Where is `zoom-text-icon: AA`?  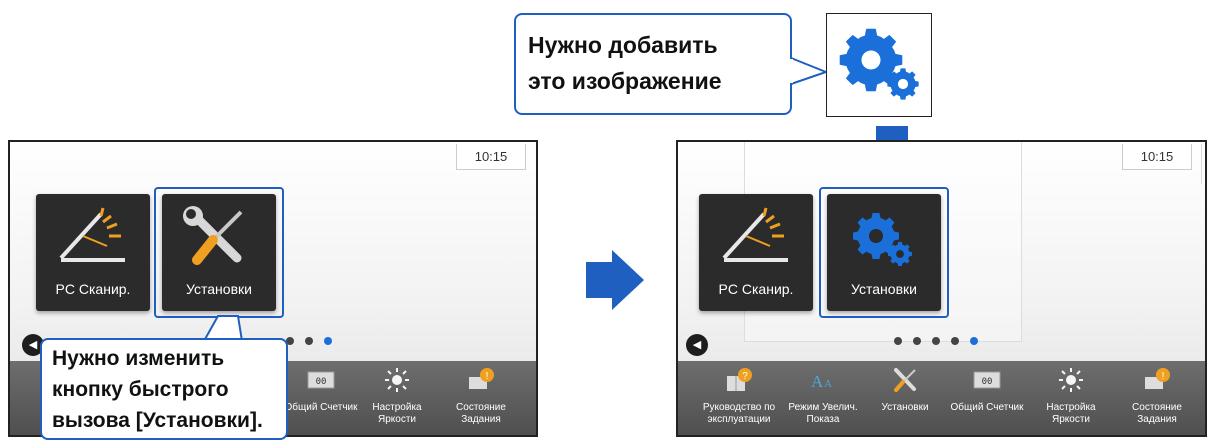 zoom-text-icon: AA is located at coordinates (821, 381).